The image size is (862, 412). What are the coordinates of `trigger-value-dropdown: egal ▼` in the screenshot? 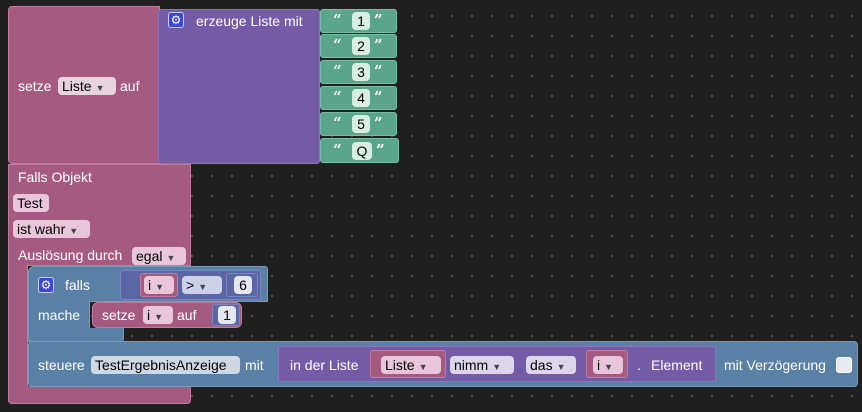 It's located at (159, 256).